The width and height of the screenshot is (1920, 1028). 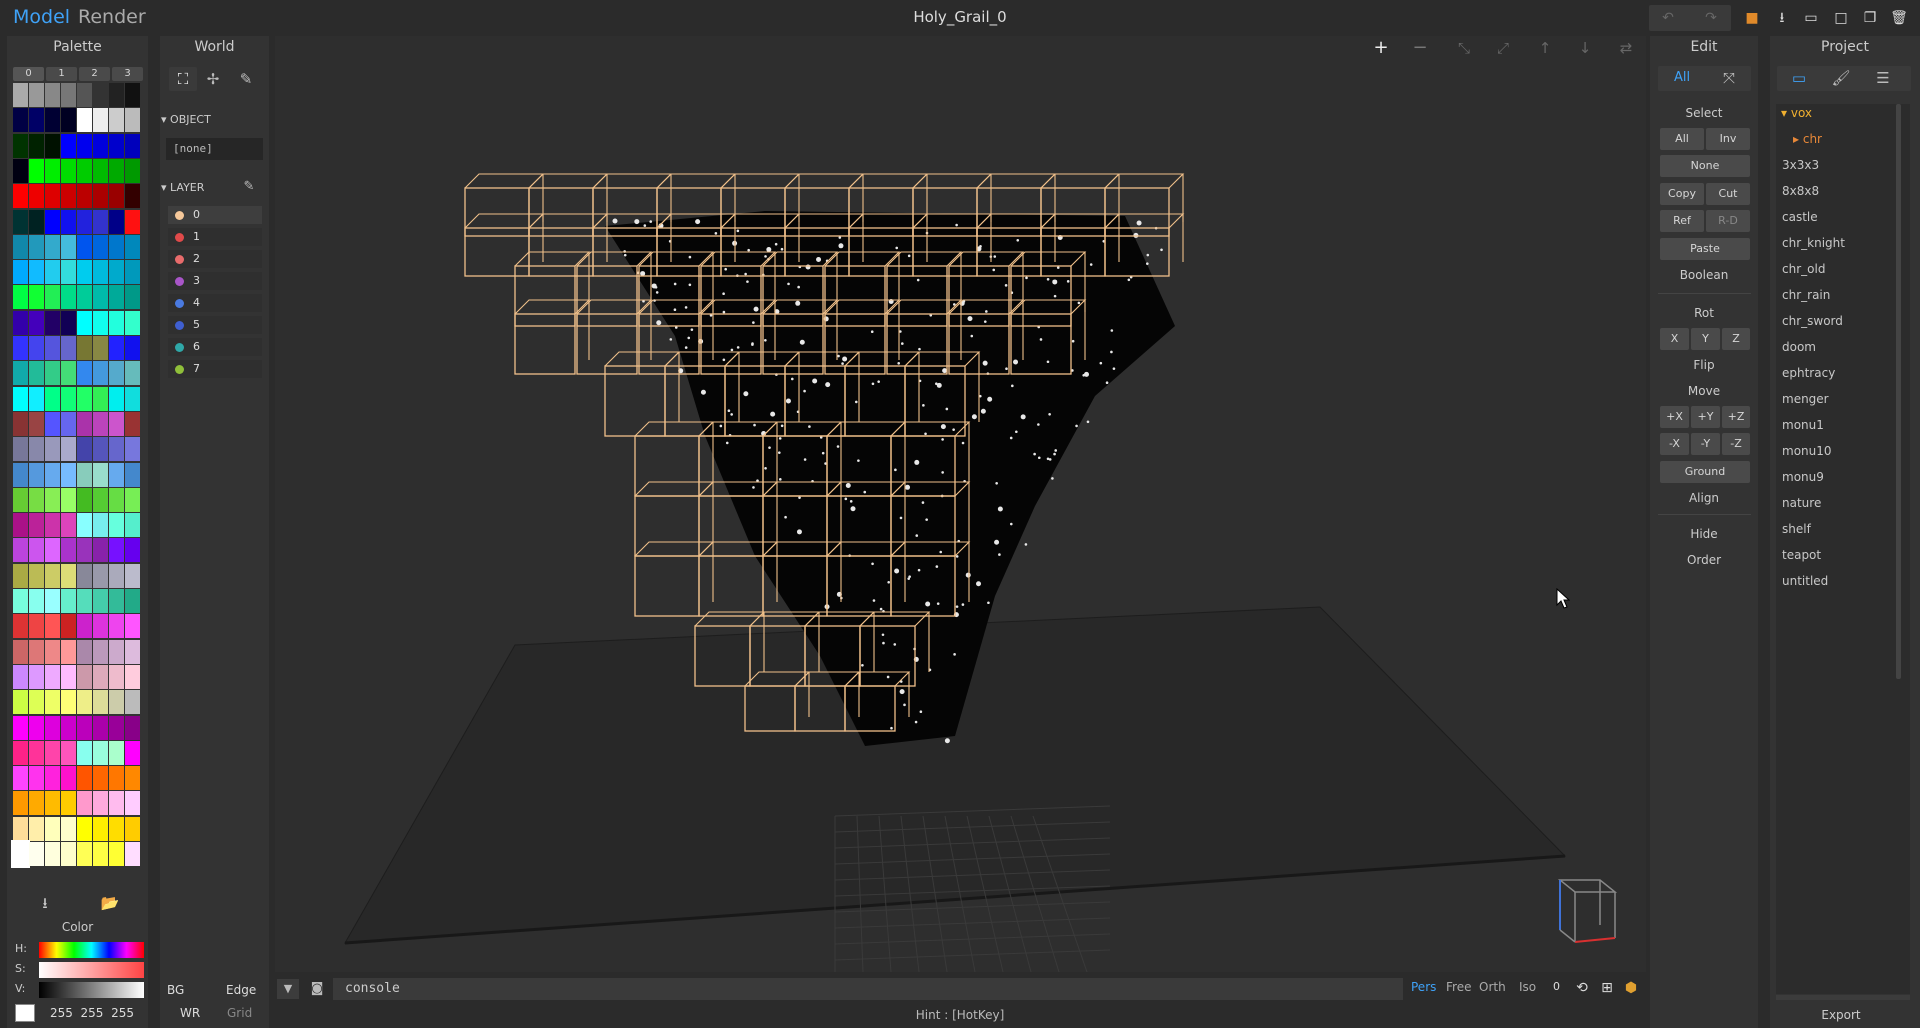 I want to click on brush-tab-icon: 🖌, so click(x=1841, y=78).